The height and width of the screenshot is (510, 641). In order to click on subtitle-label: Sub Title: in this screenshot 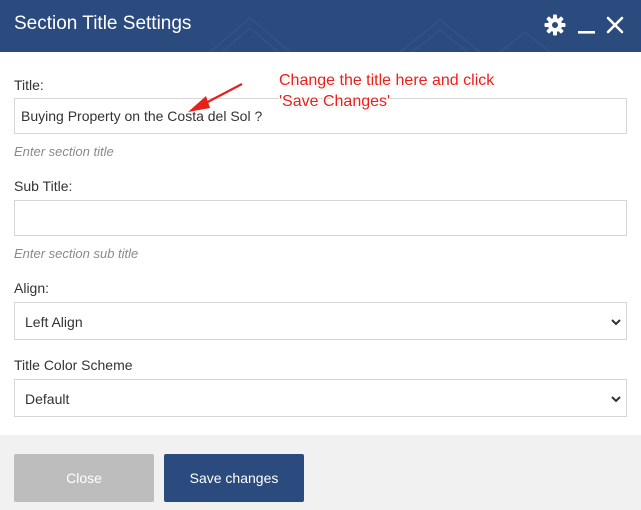, I will do `click(43, 186)`.